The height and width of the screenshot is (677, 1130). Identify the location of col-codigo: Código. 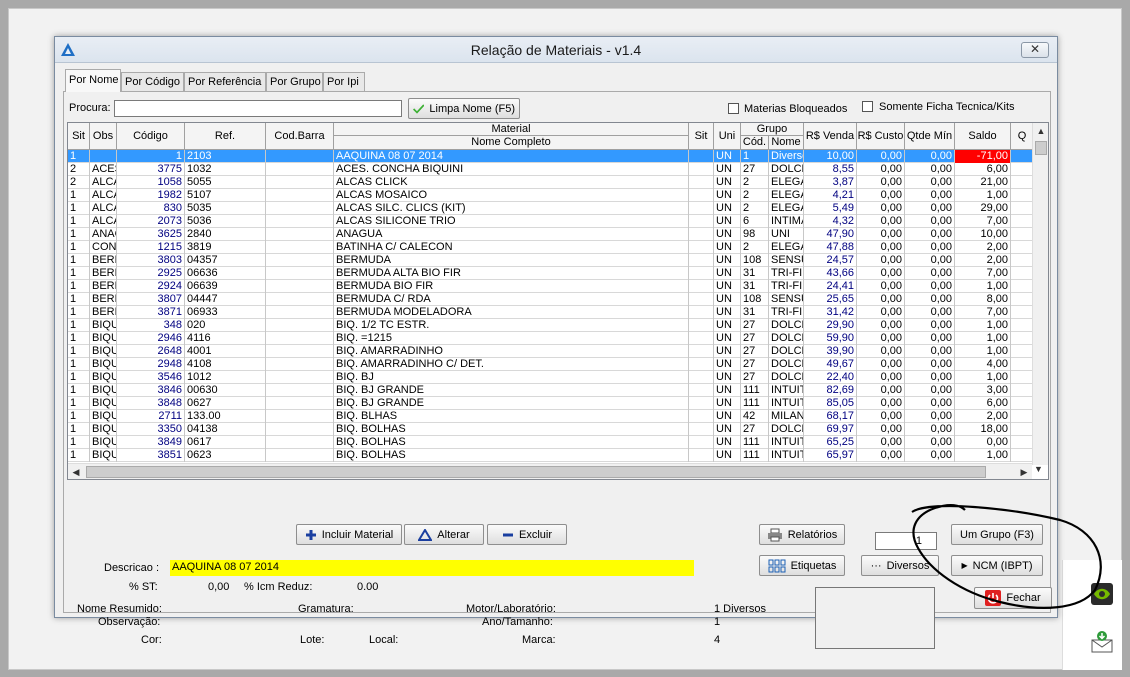
(151, 136).